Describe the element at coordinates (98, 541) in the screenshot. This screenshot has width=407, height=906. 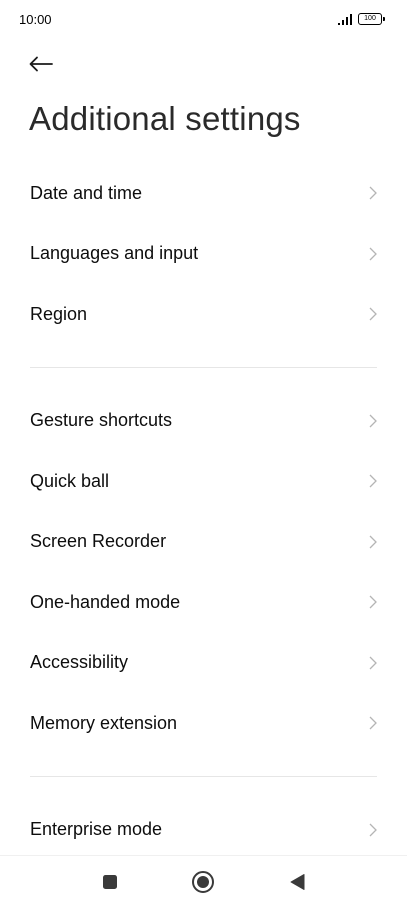
I see `settings-item-label: Screen Recorder` at that location.